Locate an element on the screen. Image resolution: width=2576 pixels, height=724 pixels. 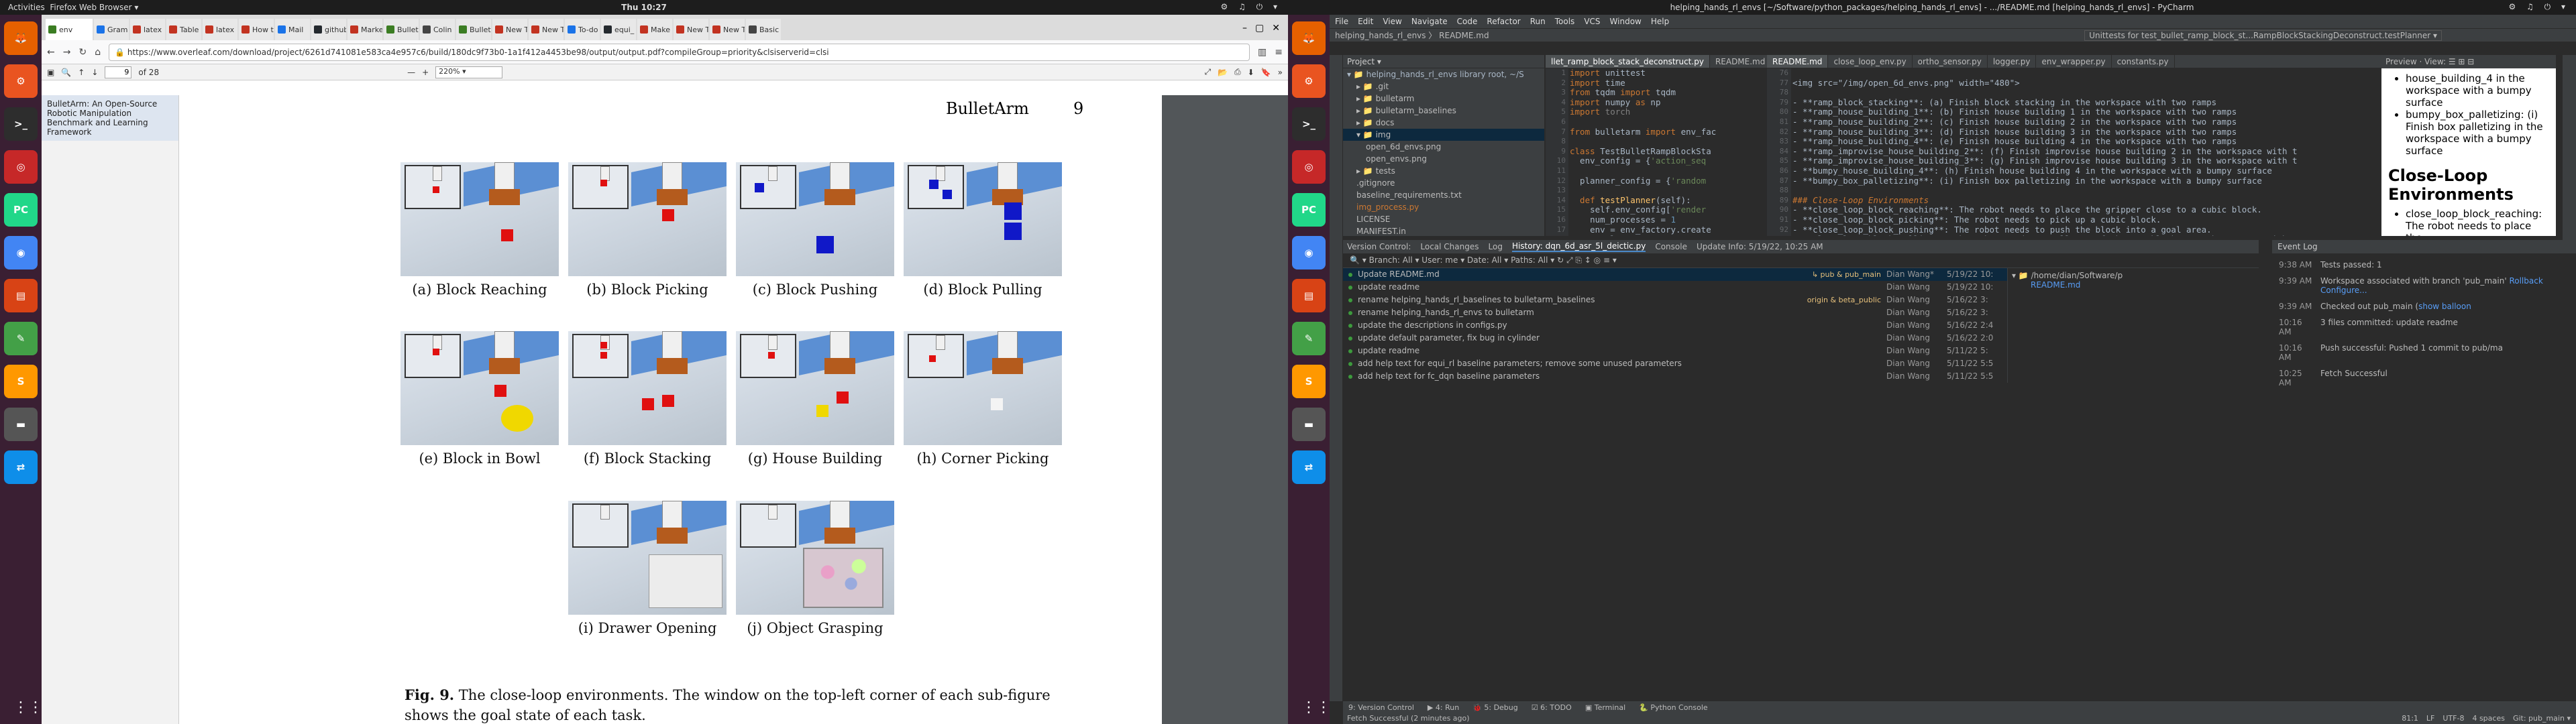
tree-item: MANIFEST.in is located at coordinates (1443, 230).